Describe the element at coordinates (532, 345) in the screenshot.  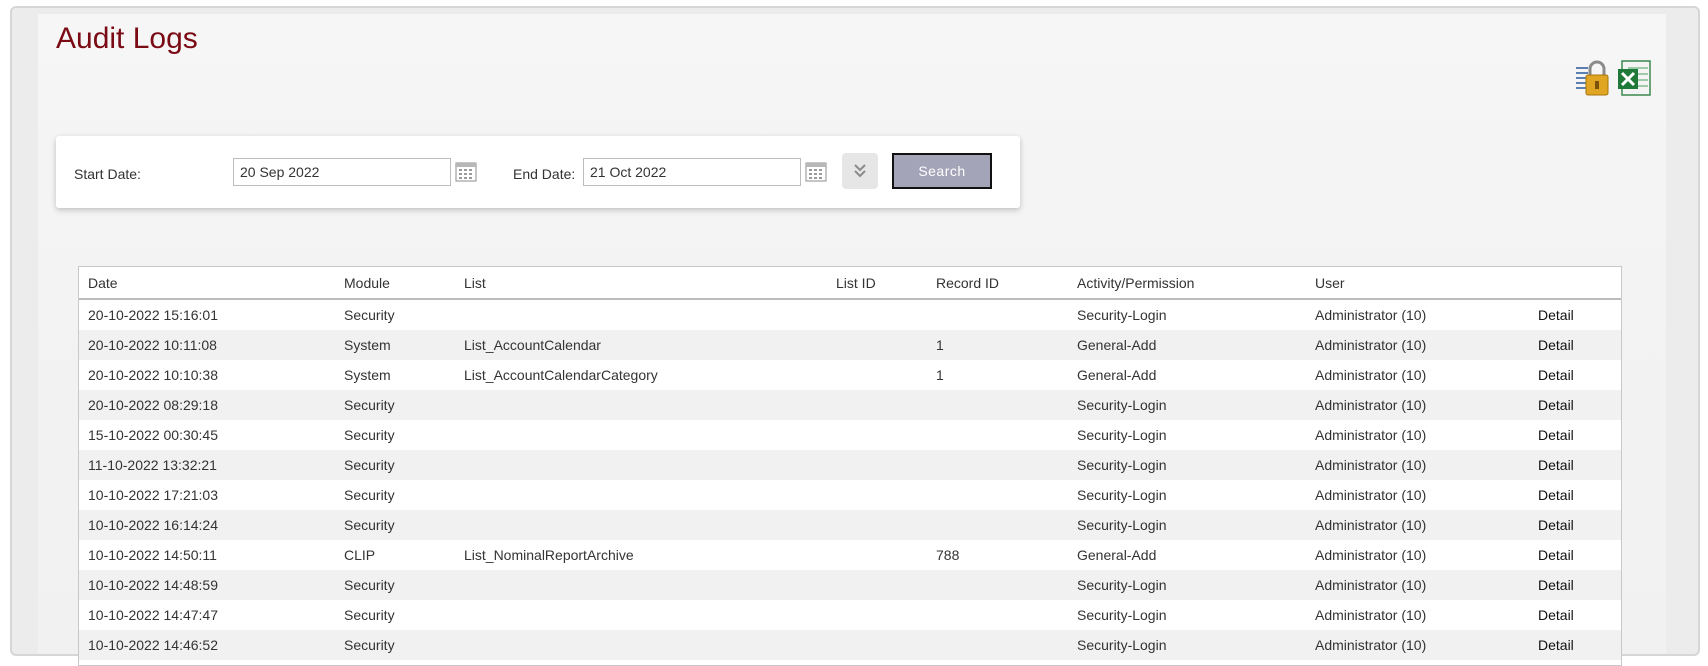
I see `cell-list: List_AccountCalendar` at that location.